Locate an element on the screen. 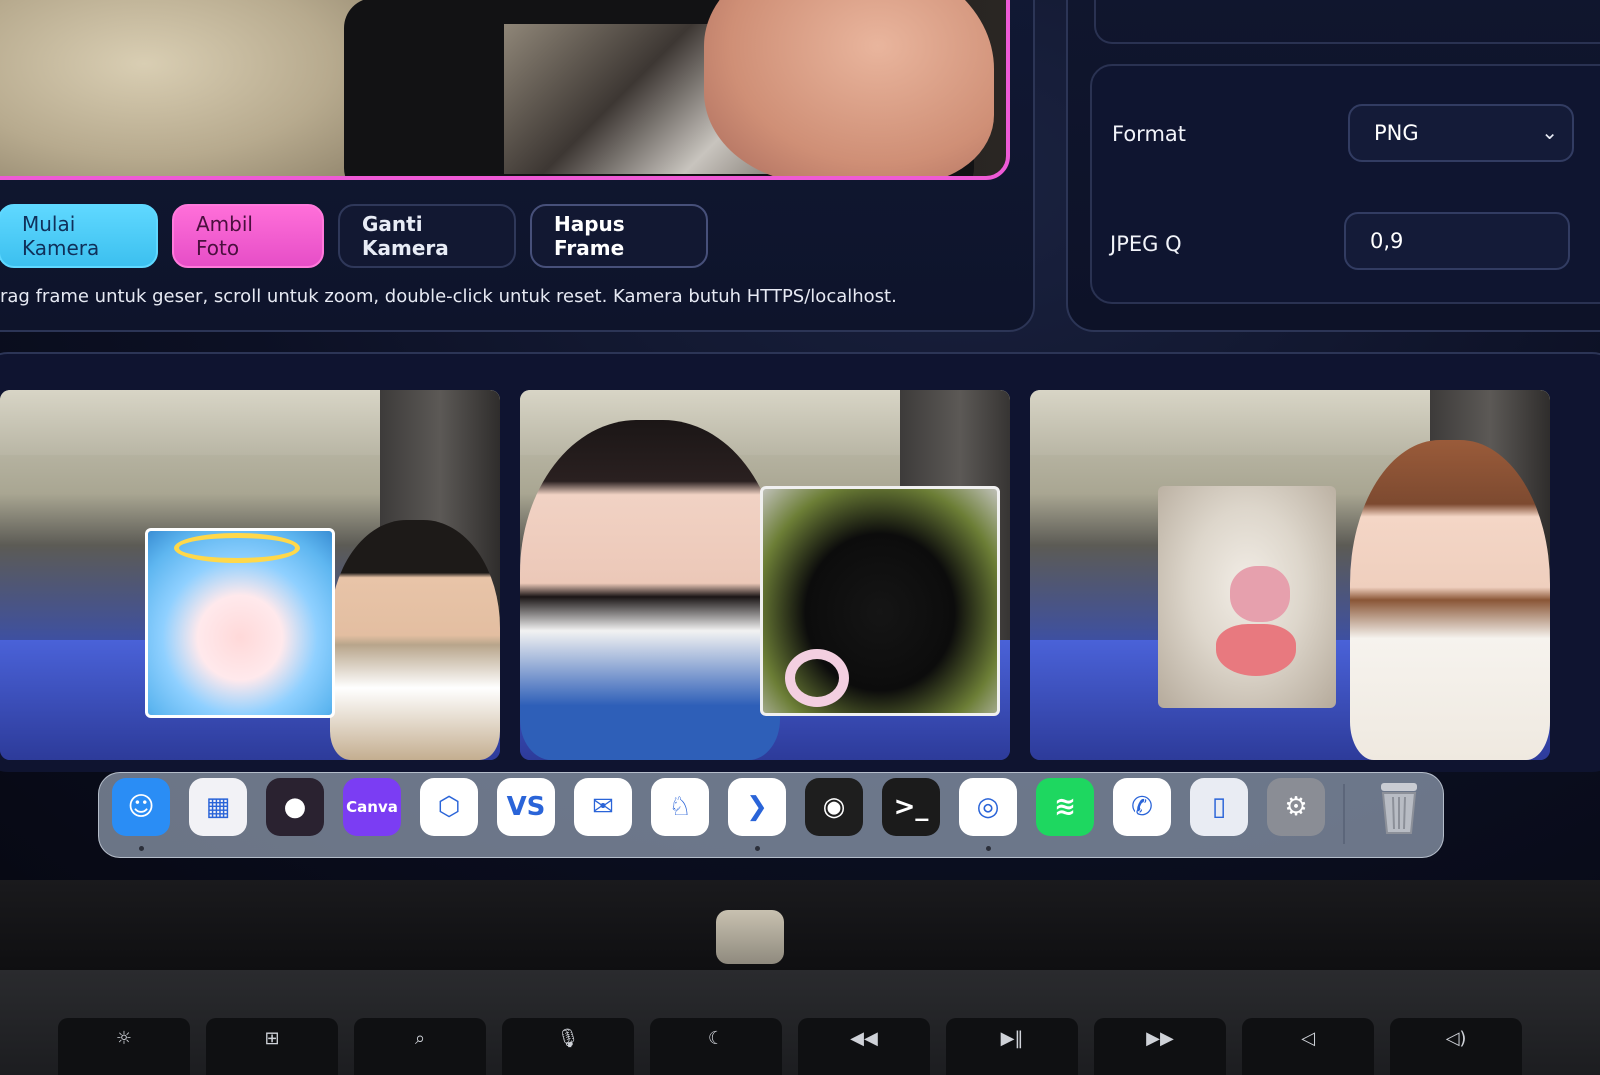 This screenshot has height=1075, width=1600. function-key: ▶▶ is located at coordinates (1160, 1046).